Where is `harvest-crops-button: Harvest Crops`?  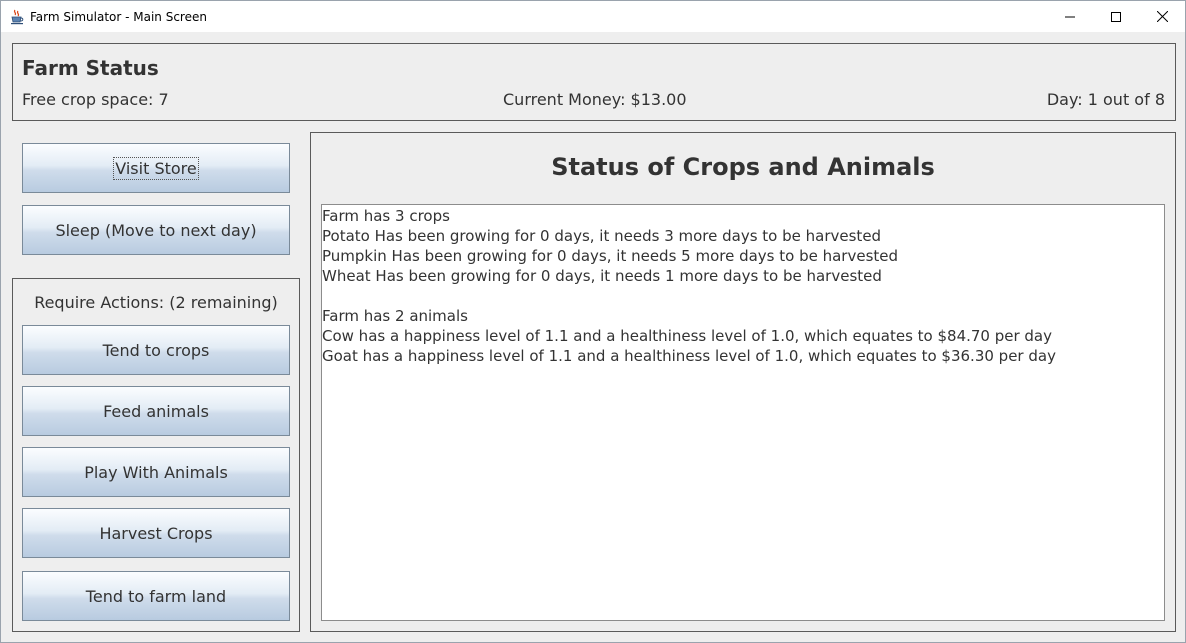 harvest-crops-button: Harvest Crops is located at coordinates (156, 533).